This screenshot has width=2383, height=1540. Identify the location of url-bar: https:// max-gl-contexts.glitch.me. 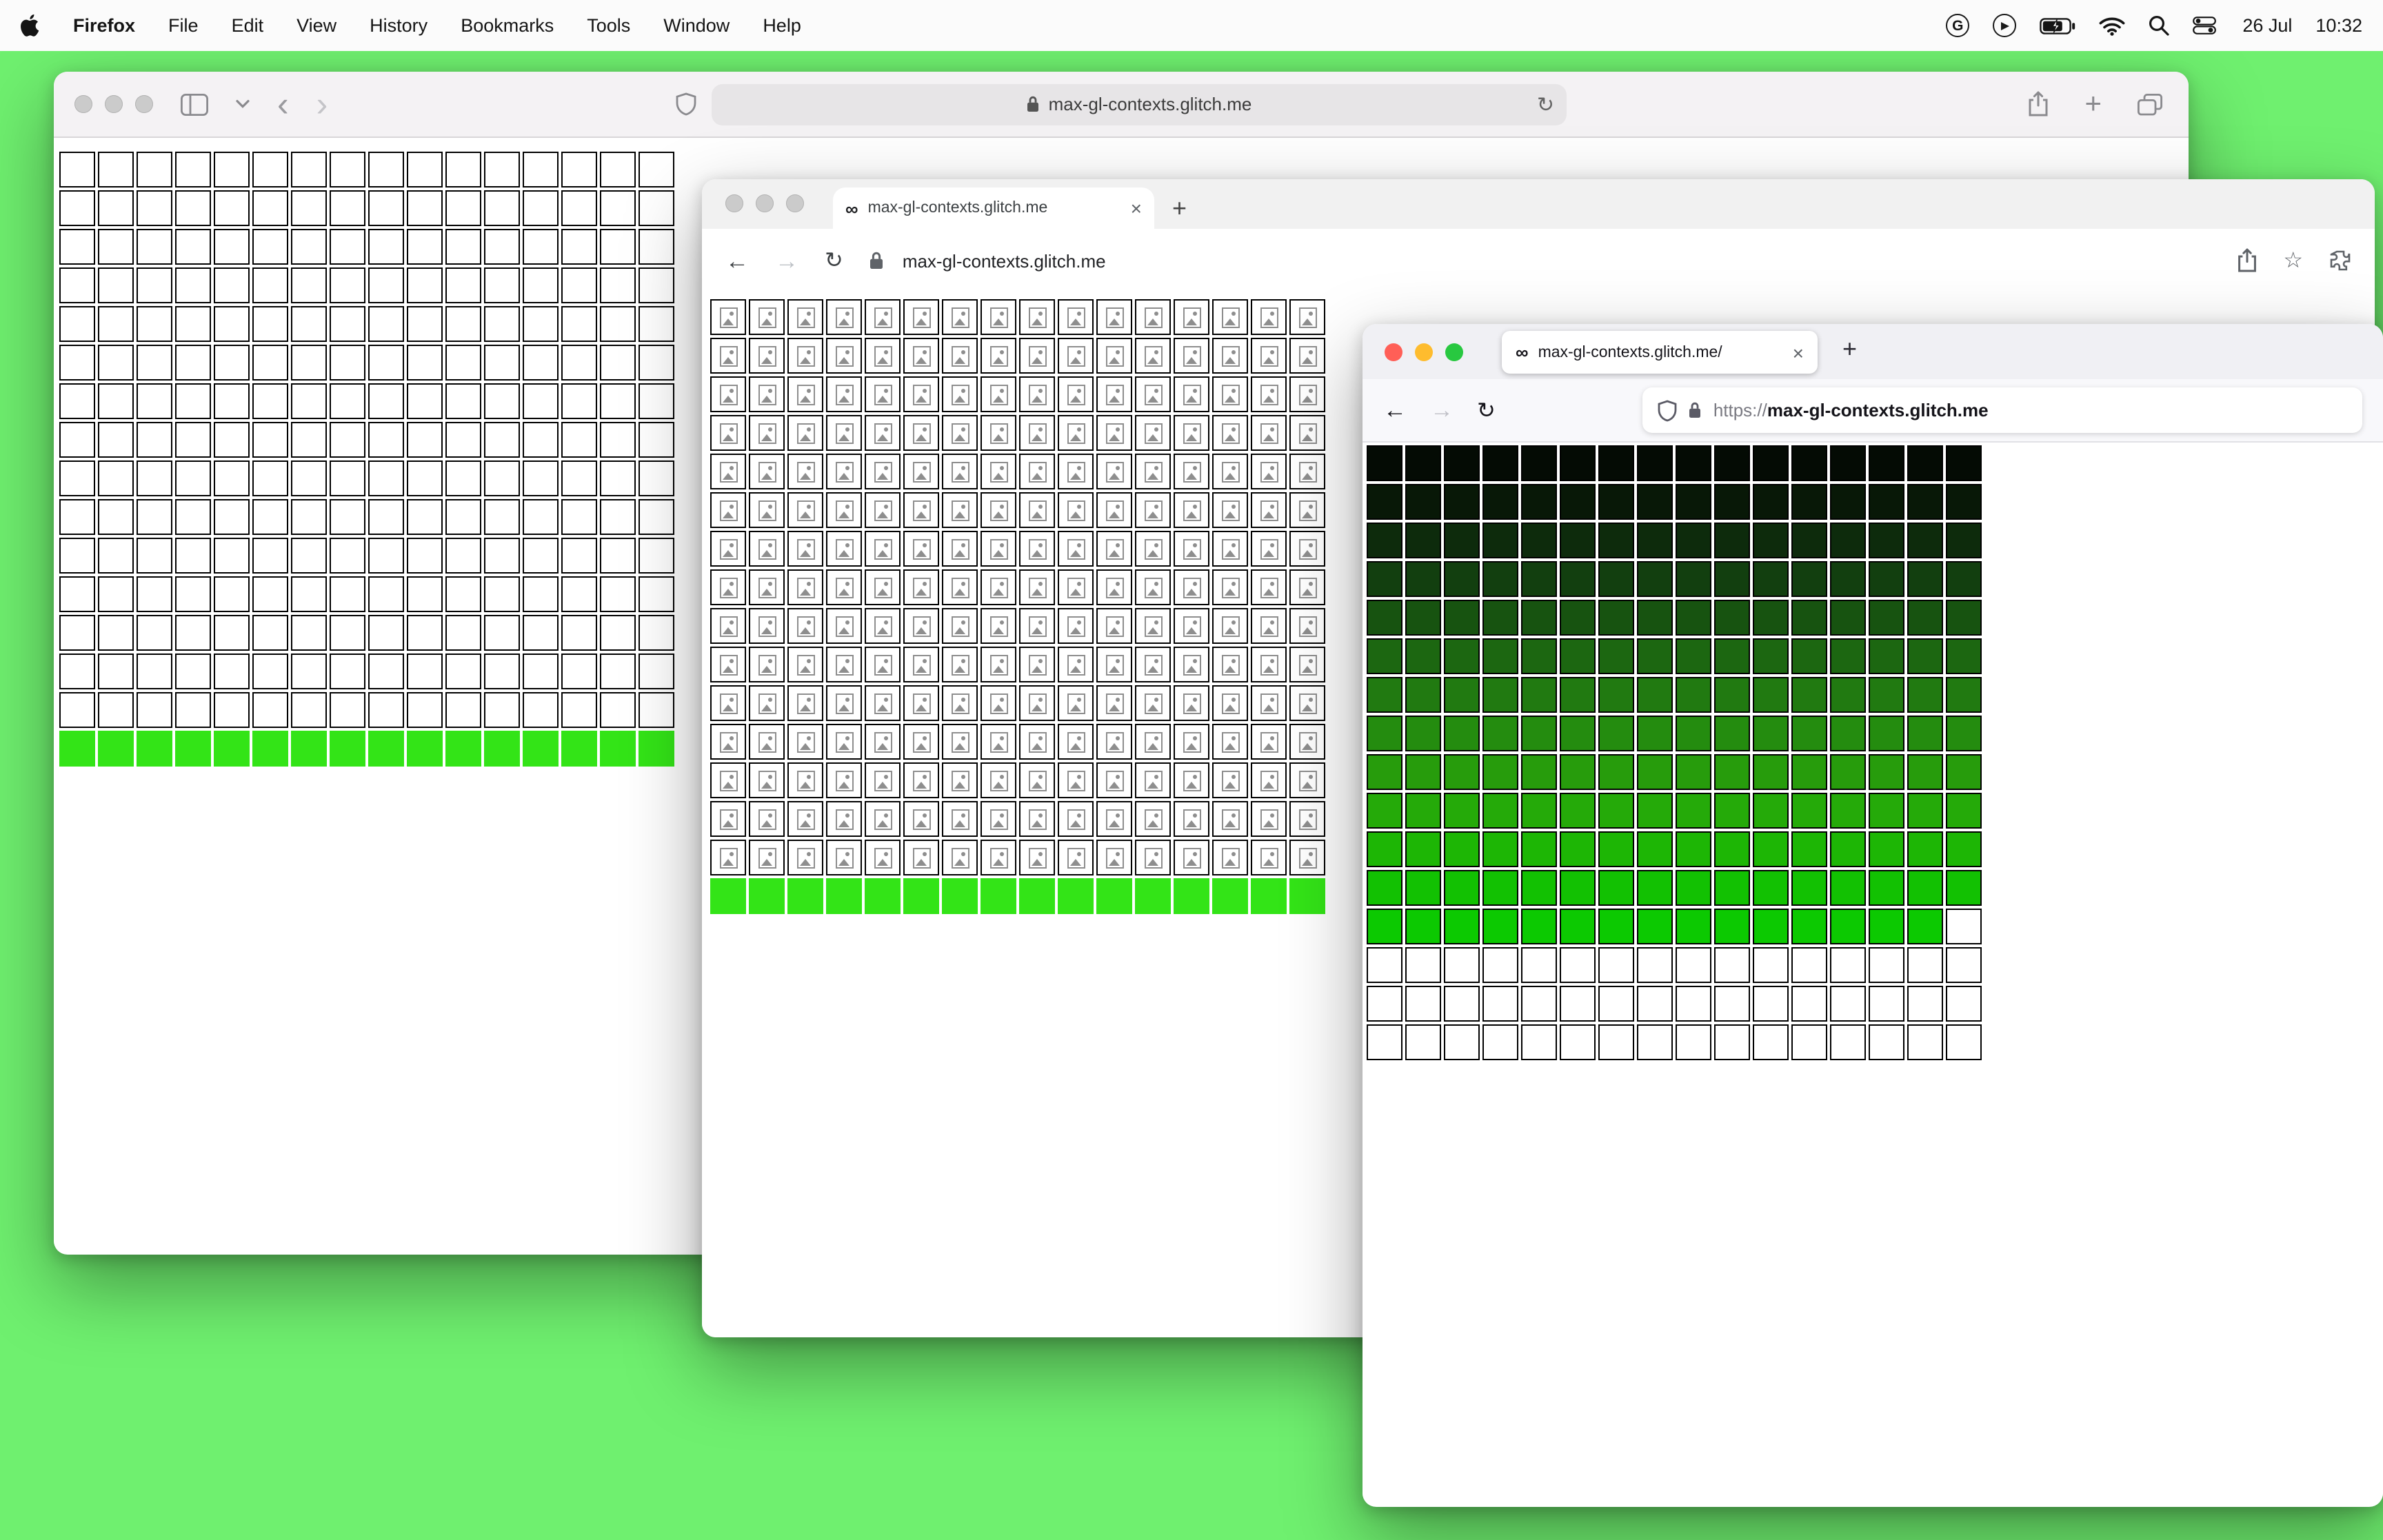
(2002, 410).